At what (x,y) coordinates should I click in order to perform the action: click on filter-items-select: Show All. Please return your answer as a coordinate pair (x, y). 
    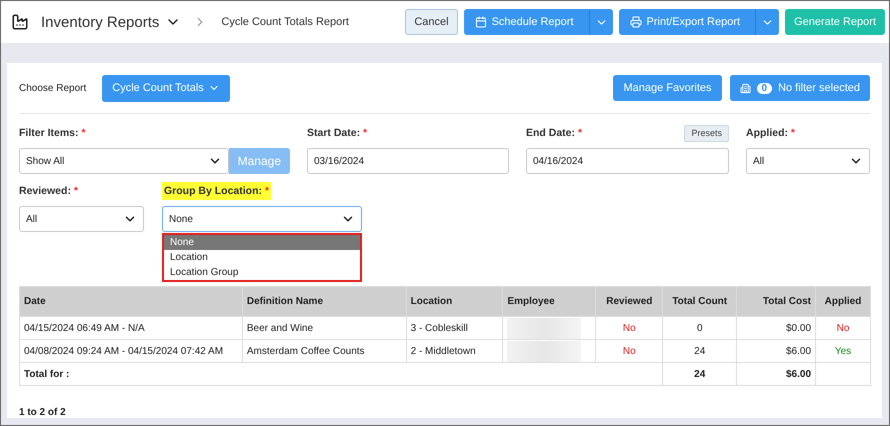
    Looking at the image, I should click on (124, 161).